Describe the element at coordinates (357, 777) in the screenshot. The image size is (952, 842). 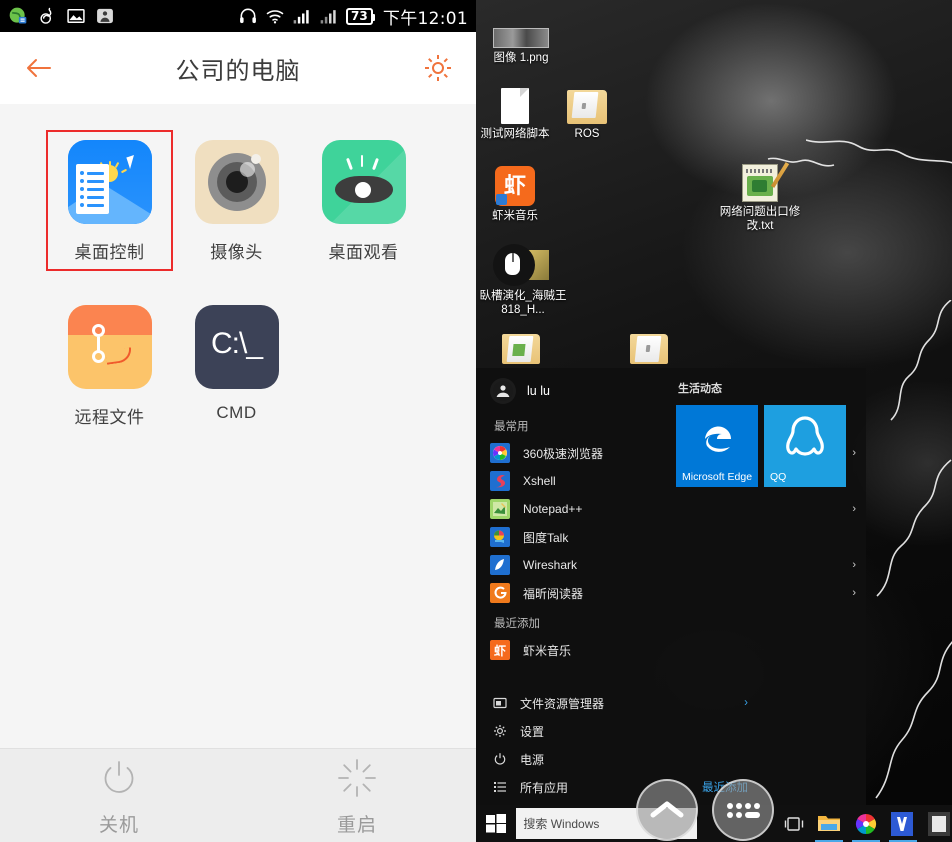
I see `restart-icon` at that location.